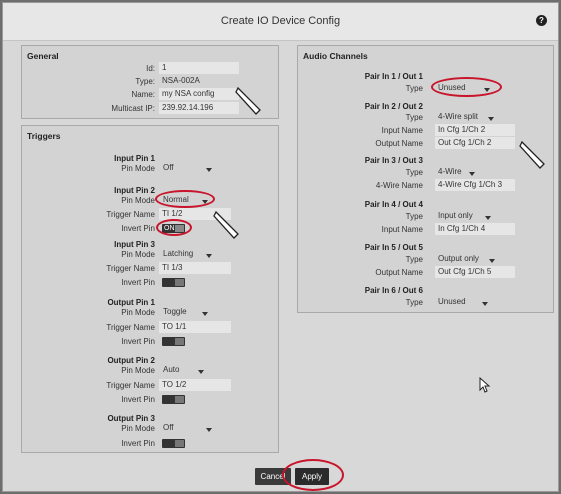 Image resolution: width=561 pixels, height=494 pixels. Describe the element at coordinates (174, 227) in the screenshot. I see `highlight-ring-invert` at that location.